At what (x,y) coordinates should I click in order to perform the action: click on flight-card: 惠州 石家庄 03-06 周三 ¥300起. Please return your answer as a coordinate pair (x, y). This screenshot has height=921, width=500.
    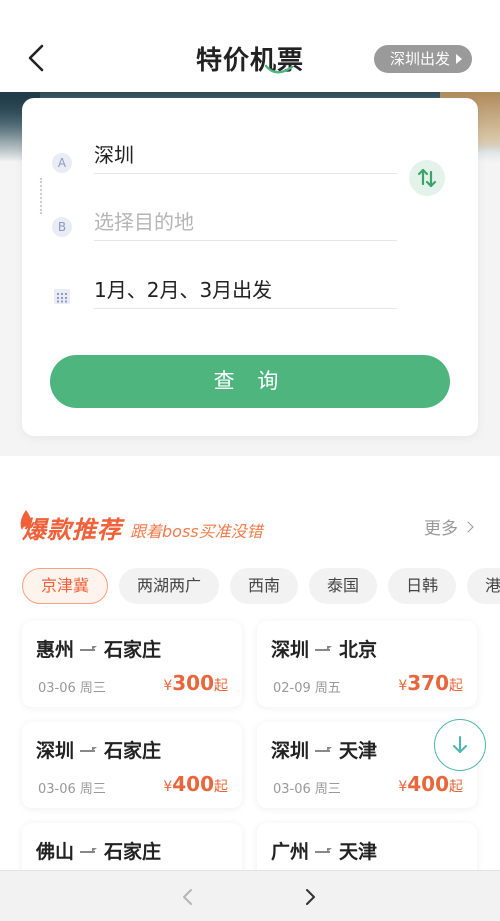
    Looking at the image, I should click on (132, 664).